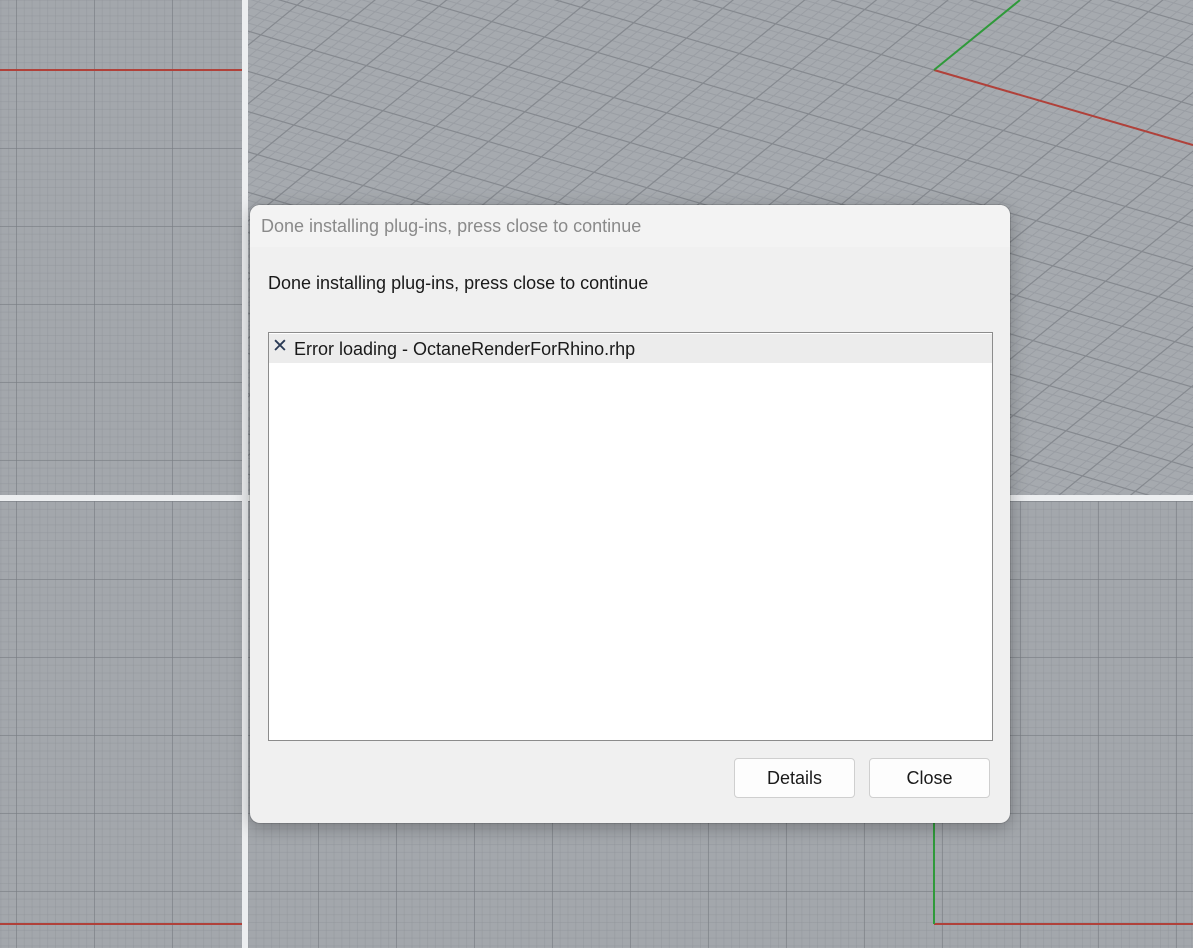  Describe the element at coordinates (121, 724) in the screenshot. I see `viewport-front` at that location.